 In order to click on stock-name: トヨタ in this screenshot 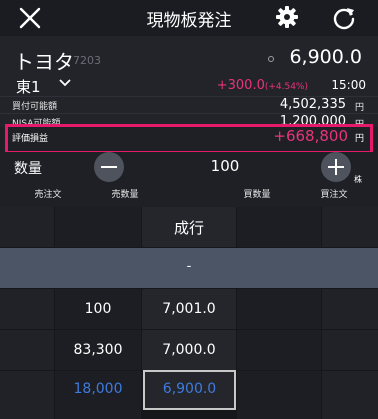, I will do `click(44, 62)`.